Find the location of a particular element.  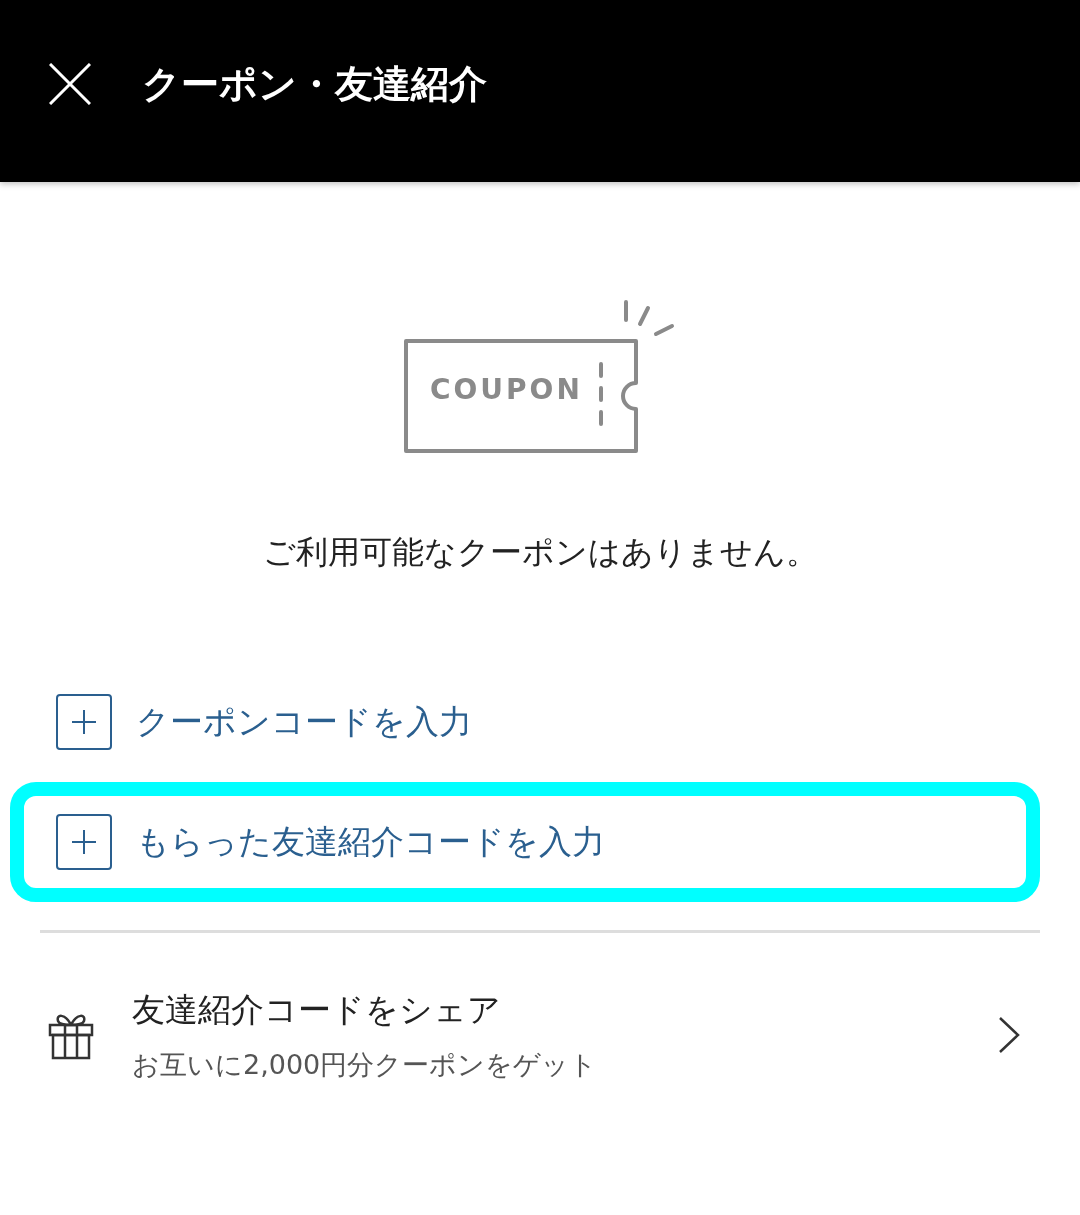

share-row: 友達紹介コードをシェア お互いに2,000円分クーポンをゲット is located at coordinates (540, 1035).